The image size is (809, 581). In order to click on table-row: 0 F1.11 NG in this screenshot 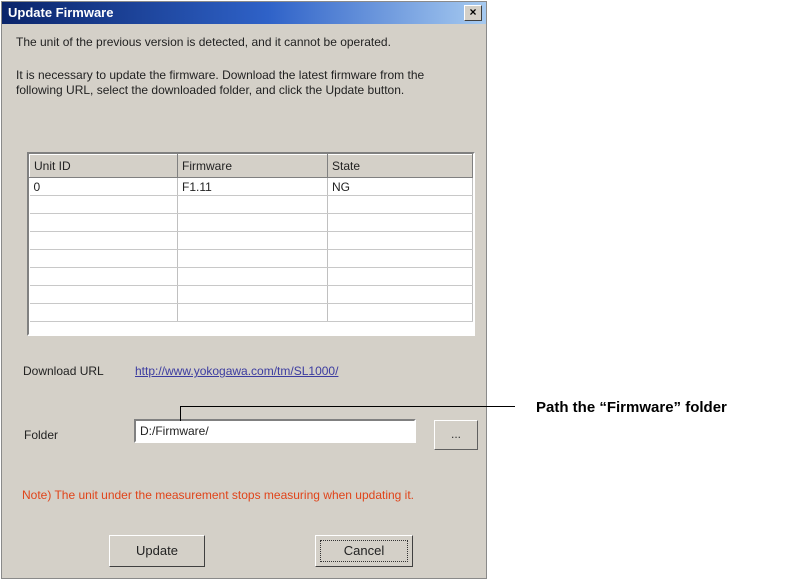, I will do `click(251, 186)`.